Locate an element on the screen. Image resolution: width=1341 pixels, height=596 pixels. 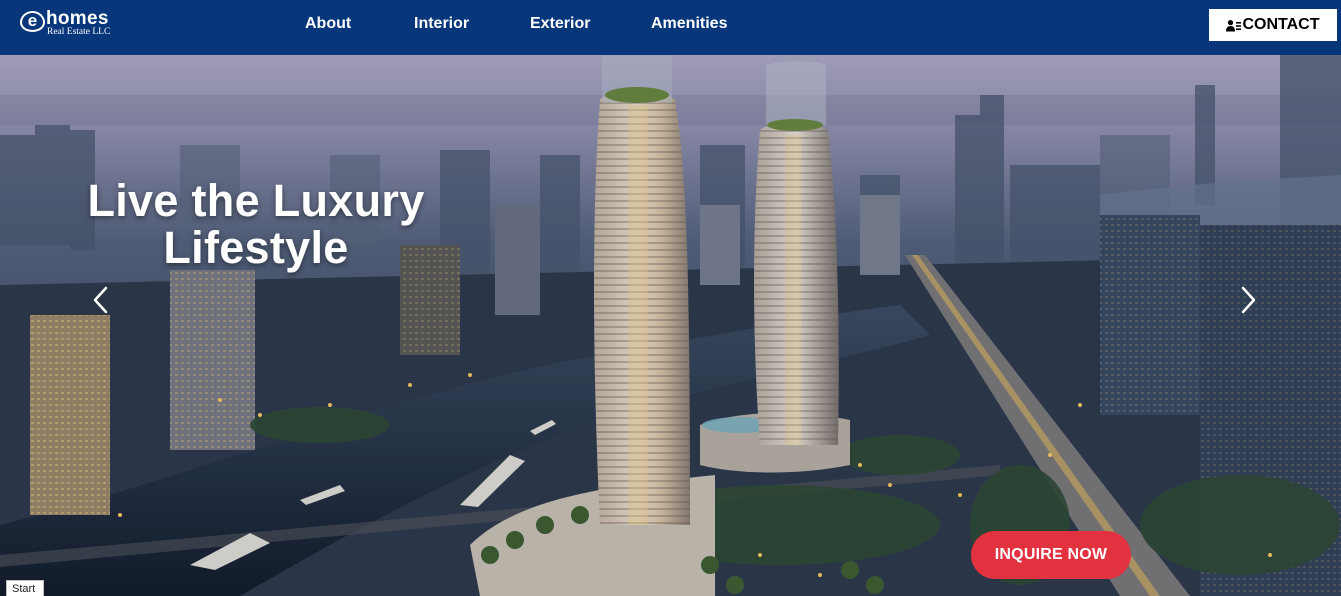
chevron-left-icon is located at coordinates (100, 300).